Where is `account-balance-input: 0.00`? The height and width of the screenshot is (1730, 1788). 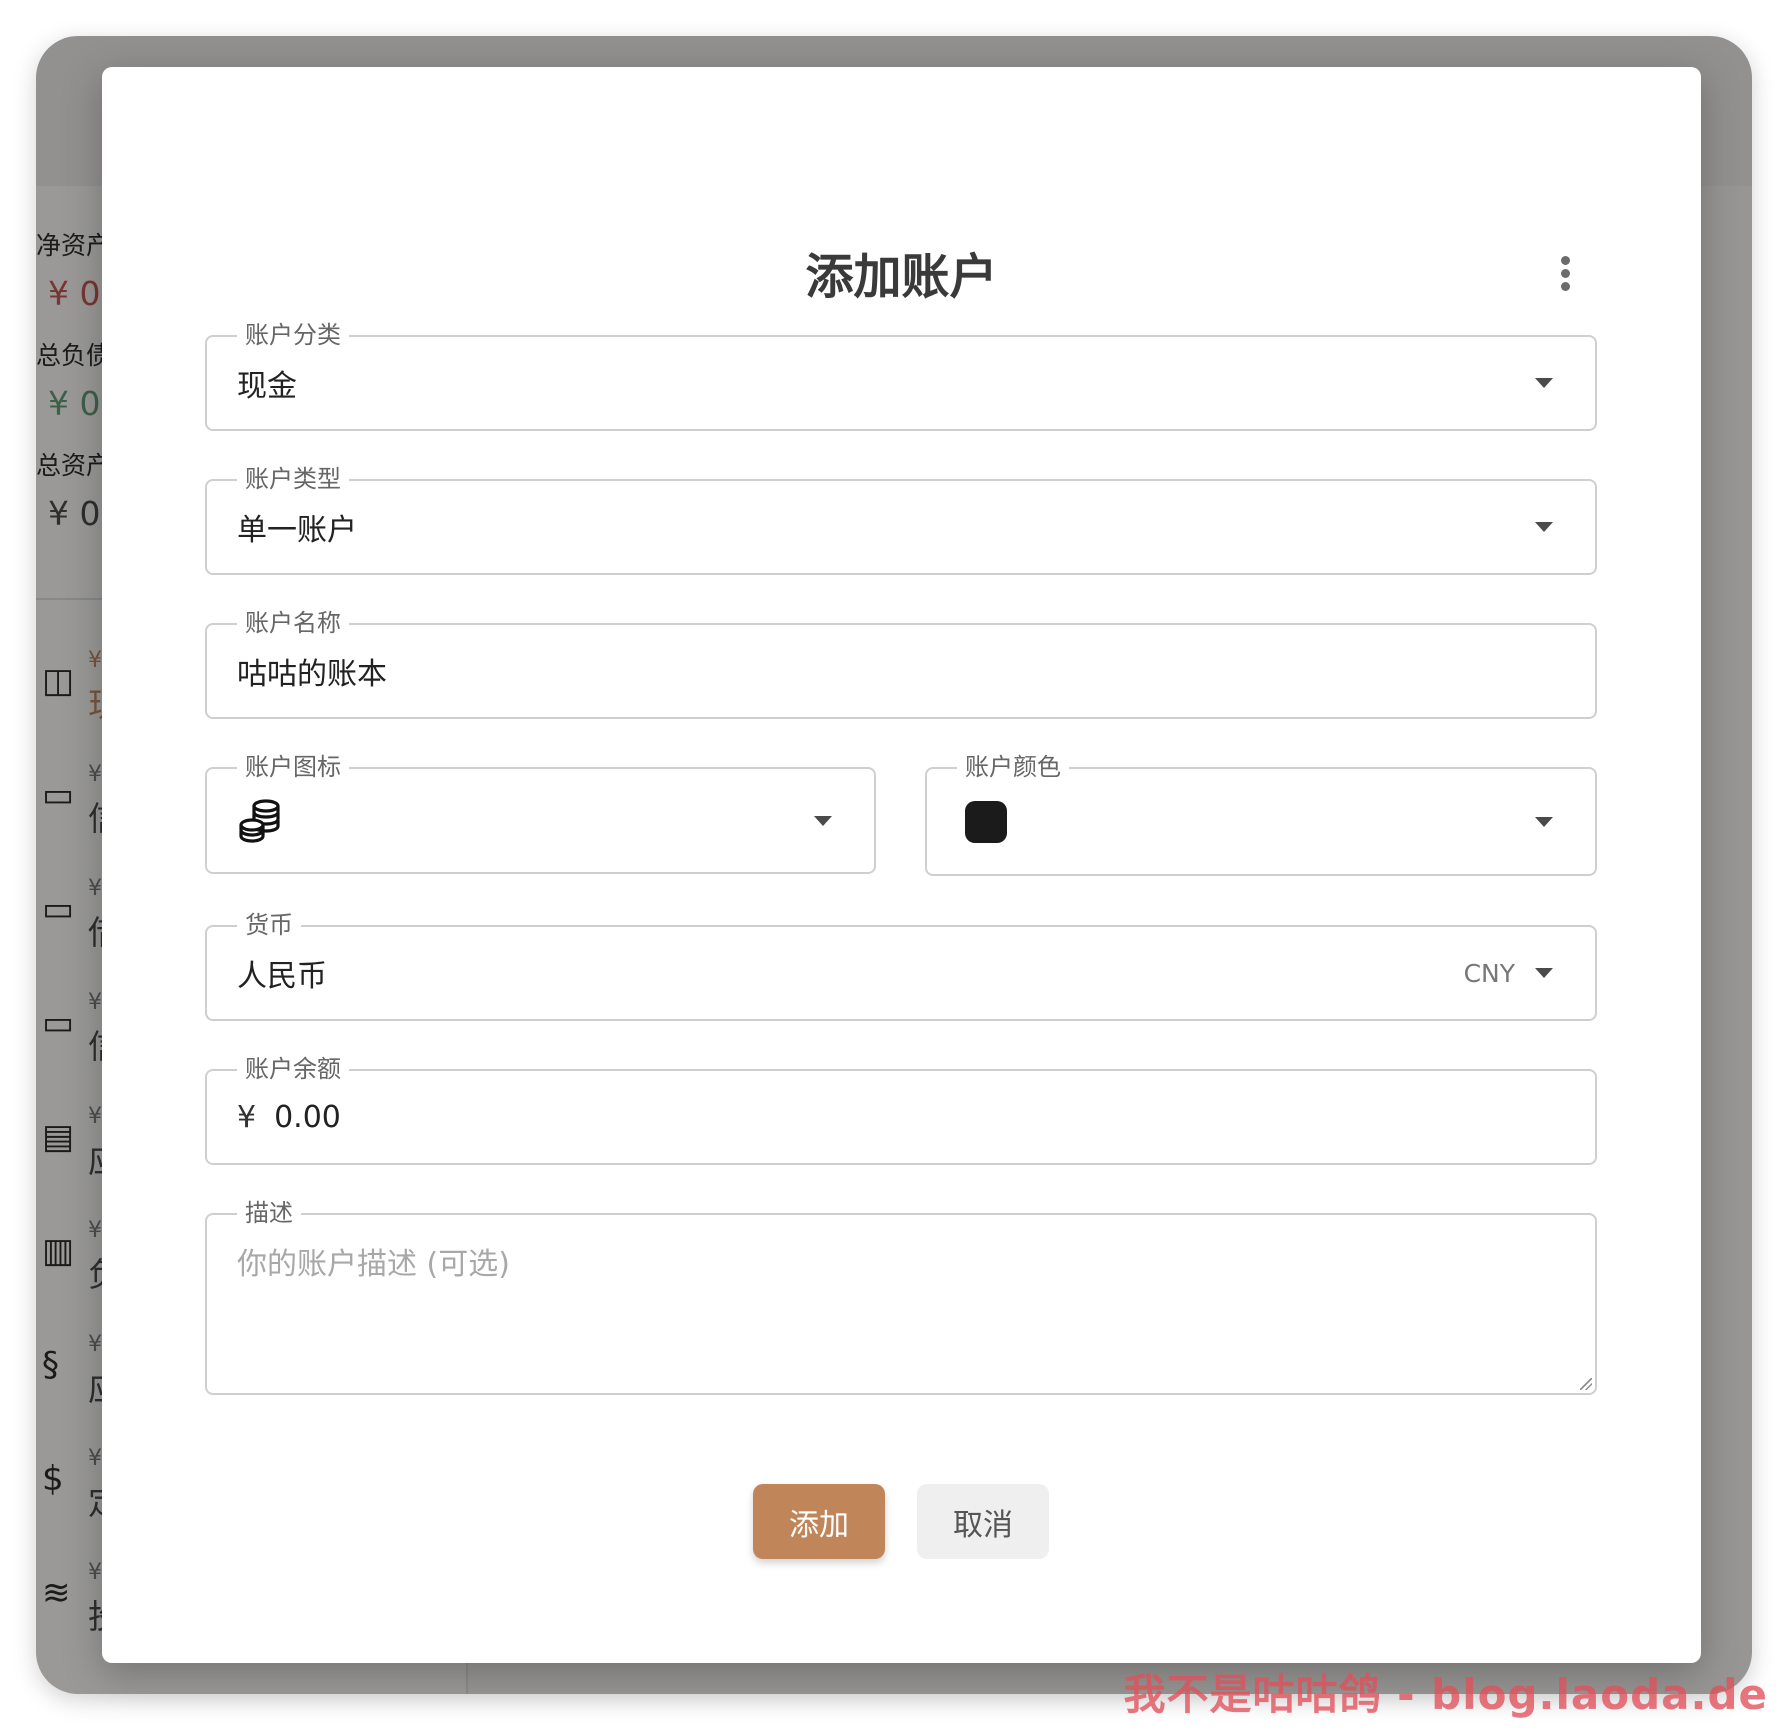 account-balance-input: 0.00 is located at coordinates (307, 1117).